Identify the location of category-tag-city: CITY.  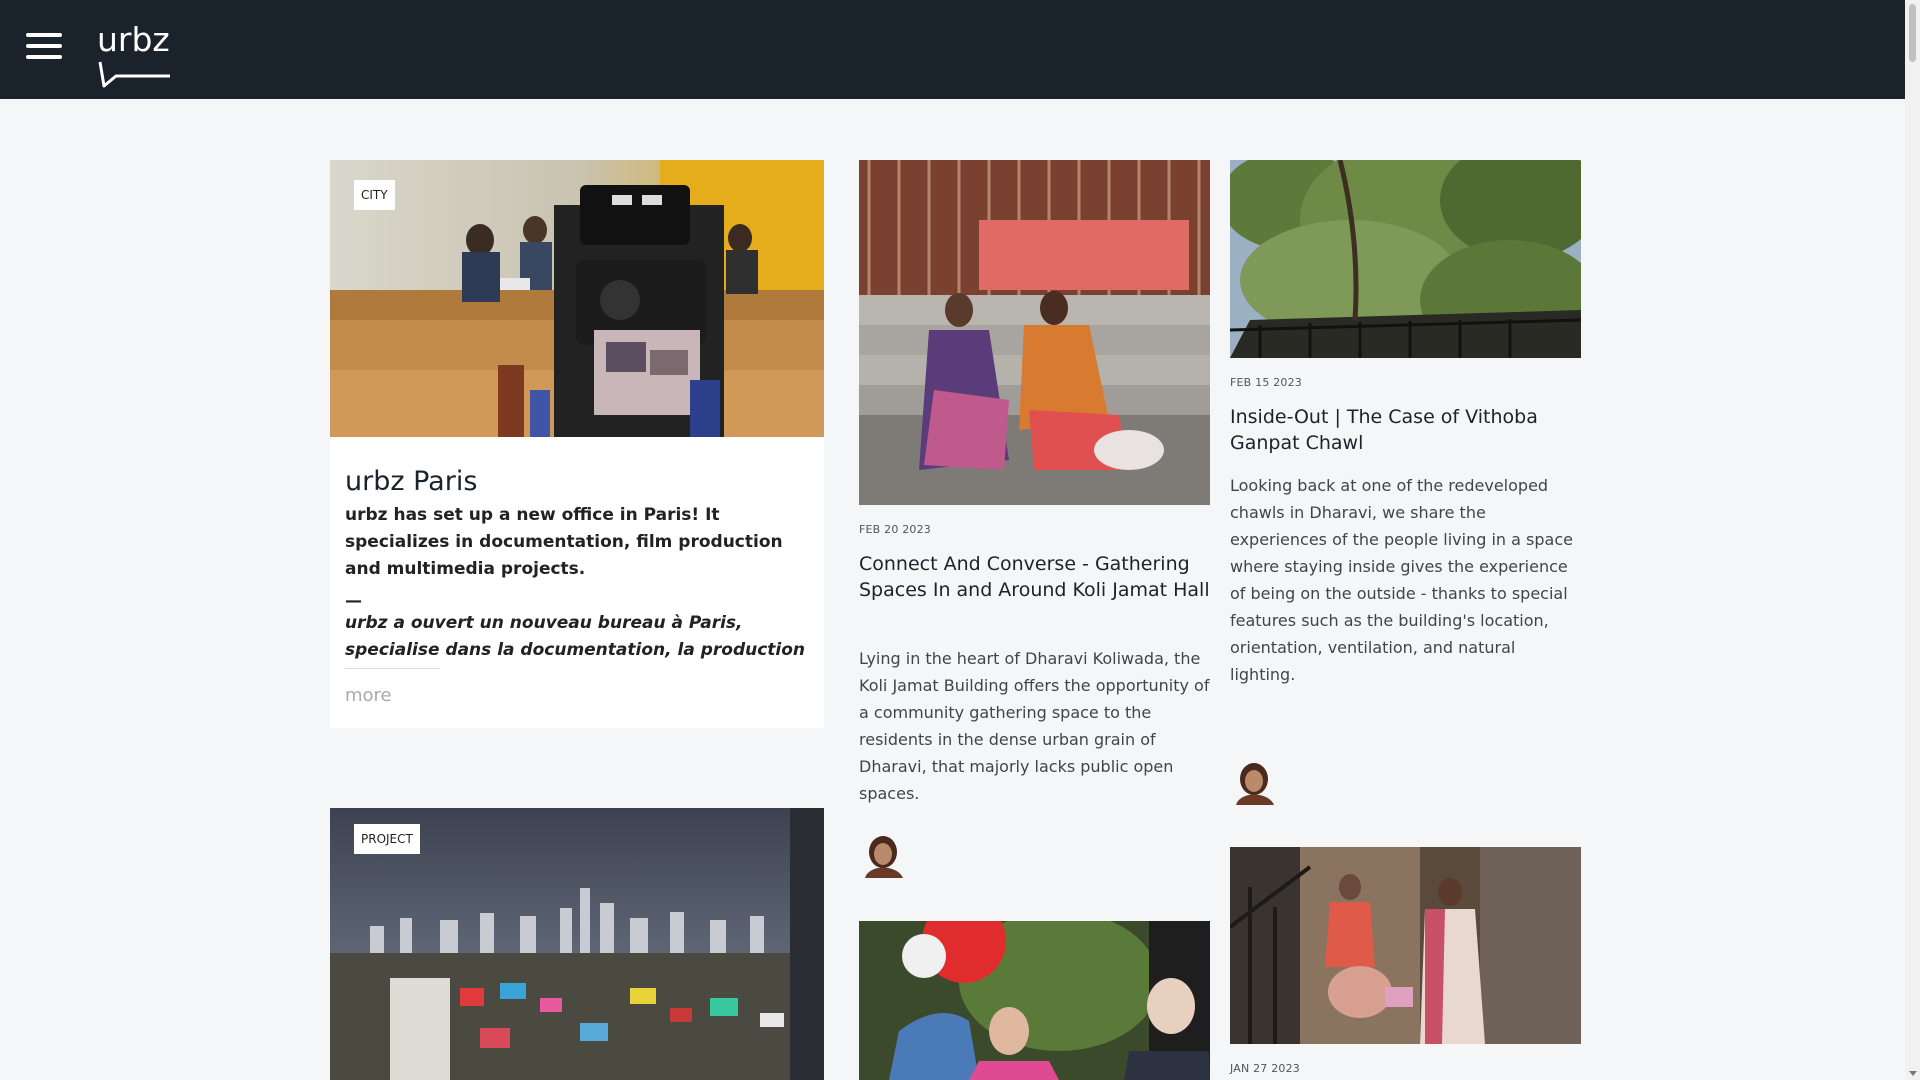
(374, 195).